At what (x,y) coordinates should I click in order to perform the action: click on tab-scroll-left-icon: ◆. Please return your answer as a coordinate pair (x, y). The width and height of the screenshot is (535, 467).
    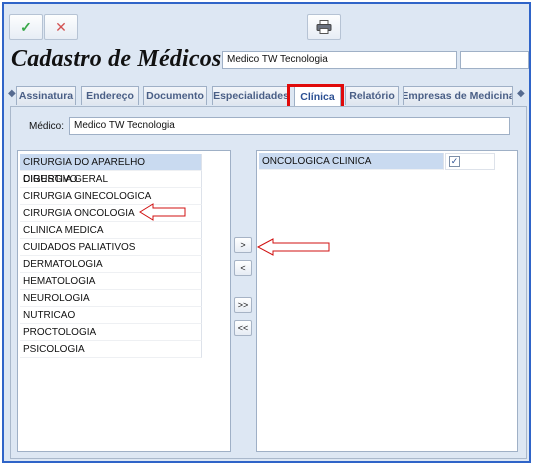
    Looking at the image, I should click on (12, 93).